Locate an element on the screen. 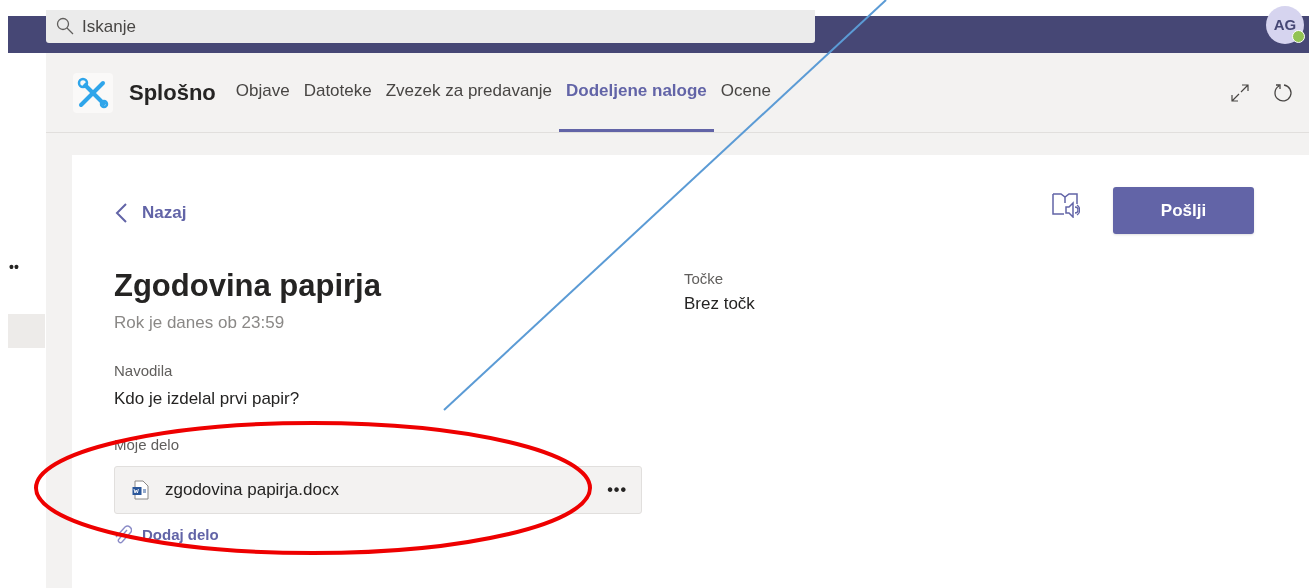 The image size is (1309, 588). tab: Objave is located at coordinates (262, 92).